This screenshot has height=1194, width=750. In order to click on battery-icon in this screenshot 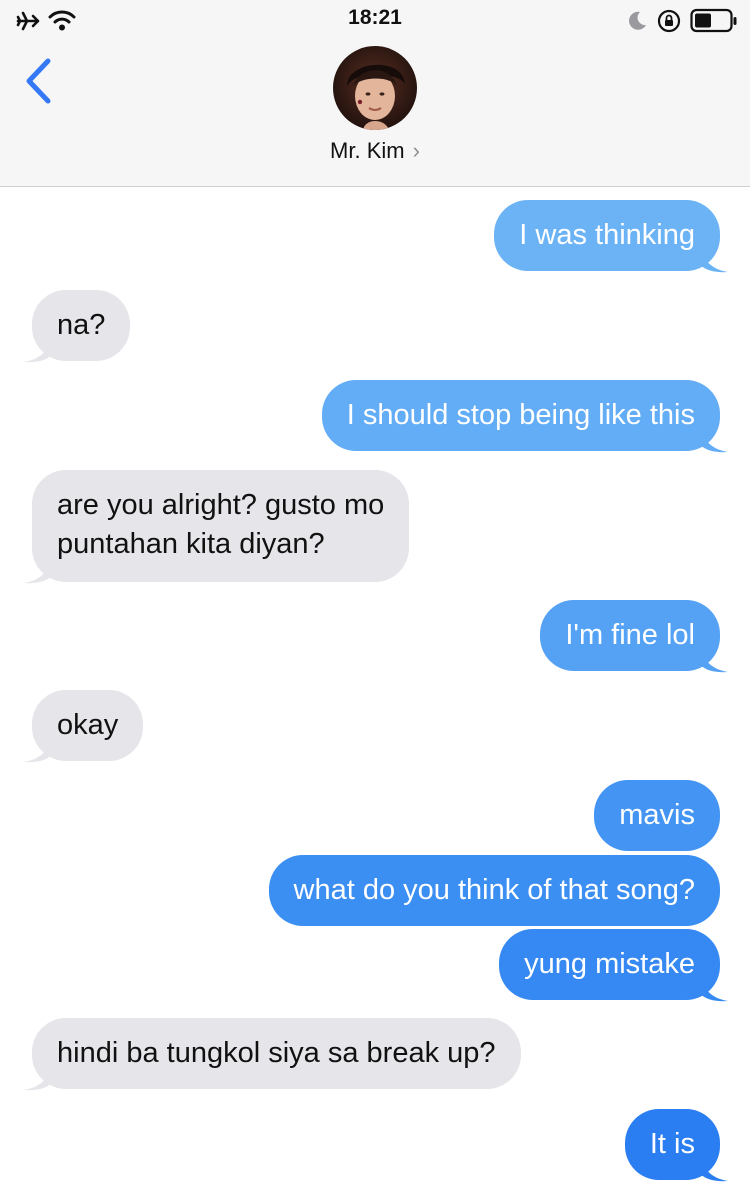, I will do `click(713, 20)`.